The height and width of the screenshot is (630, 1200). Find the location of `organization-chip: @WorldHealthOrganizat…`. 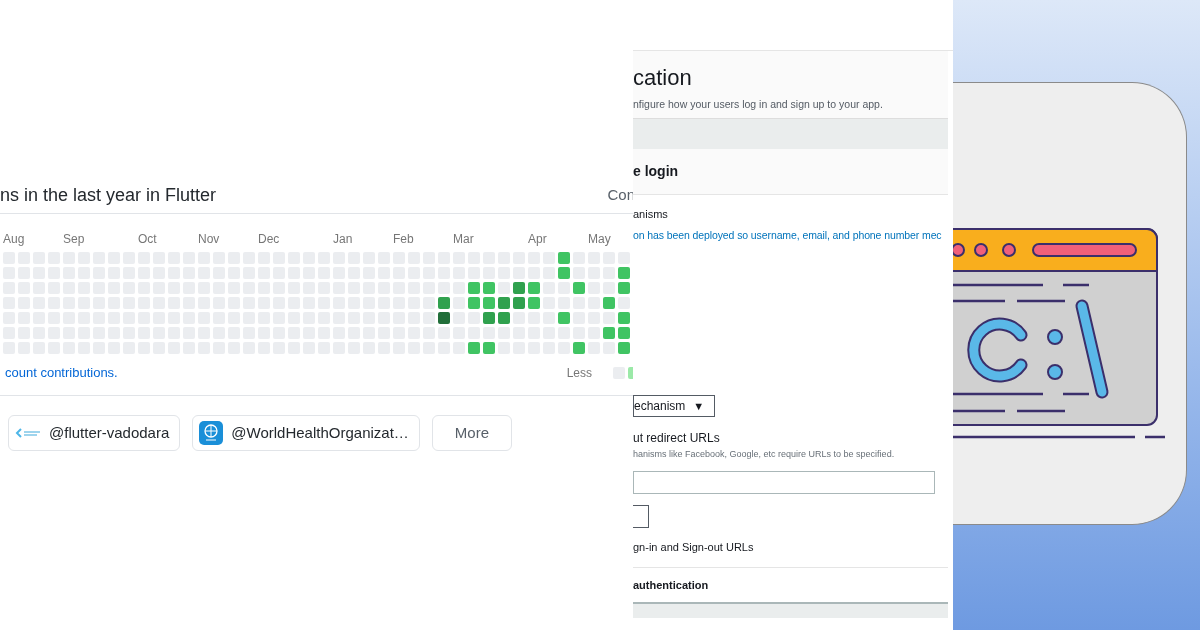

organization-chip: @WorldHealthOrganizat… is located at coordinates (306, 433).